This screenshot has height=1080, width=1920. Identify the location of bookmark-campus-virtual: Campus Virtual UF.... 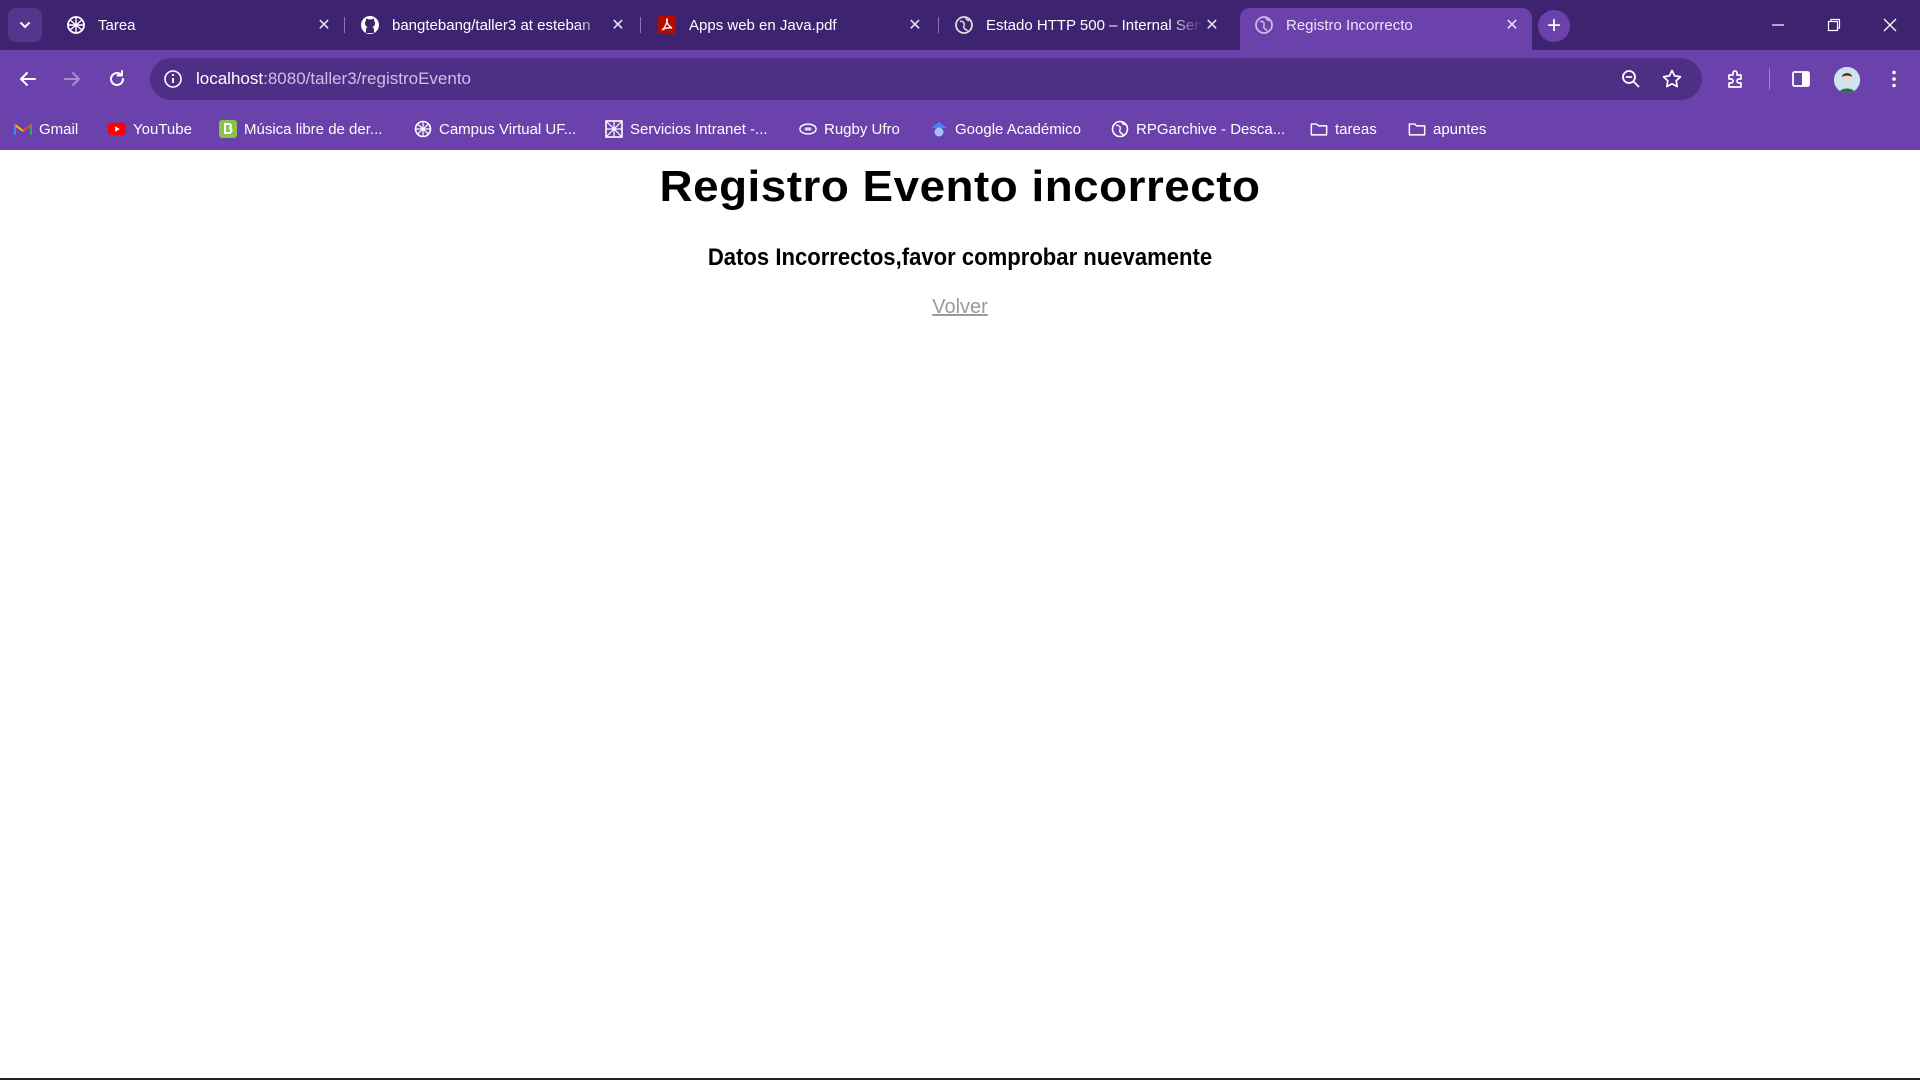
(495, 129).